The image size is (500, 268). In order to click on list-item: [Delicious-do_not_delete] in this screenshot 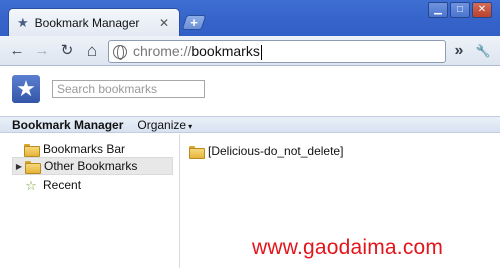, I will do `click(266, 151)`.